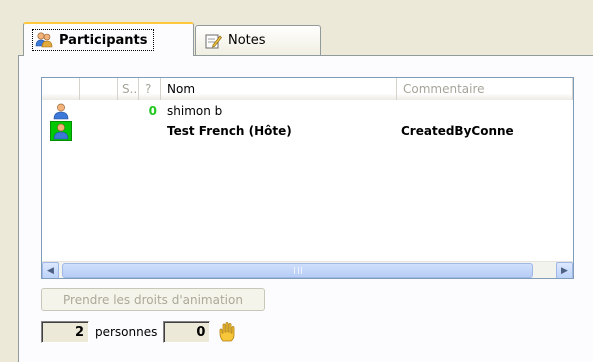 The width and height of the screenshot is (593, 362). What do you see at coordinates (213, 41) in the screenshot?
I see `notes-icon` at bounding box center [213, 41].